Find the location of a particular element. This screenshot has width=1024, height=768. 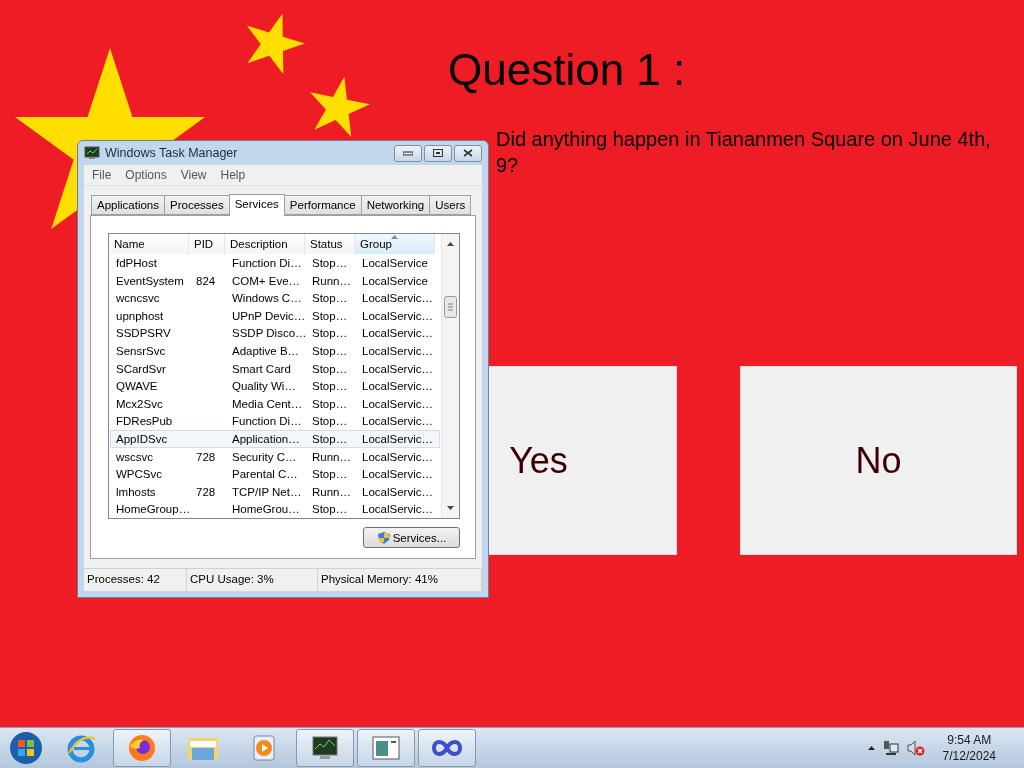

maximize-icon is located at coordinates (438, 153).